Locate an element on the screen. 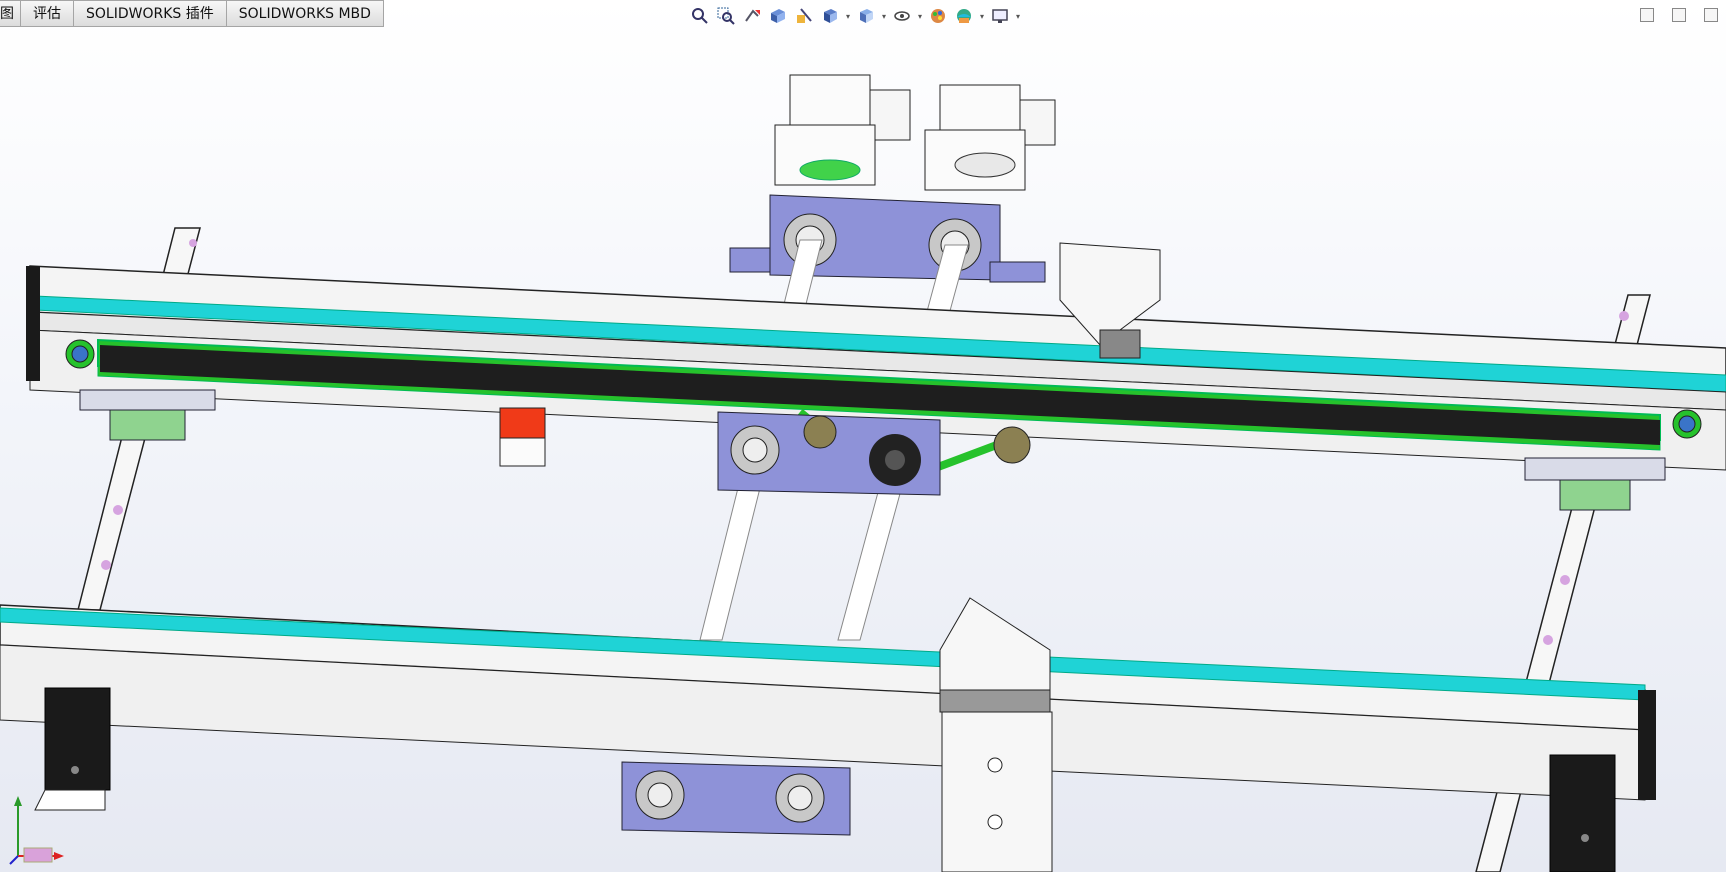 The width and height of the screenshot is (1726, 872). restore-viewport-icon is located at coordinates (1711, 15).